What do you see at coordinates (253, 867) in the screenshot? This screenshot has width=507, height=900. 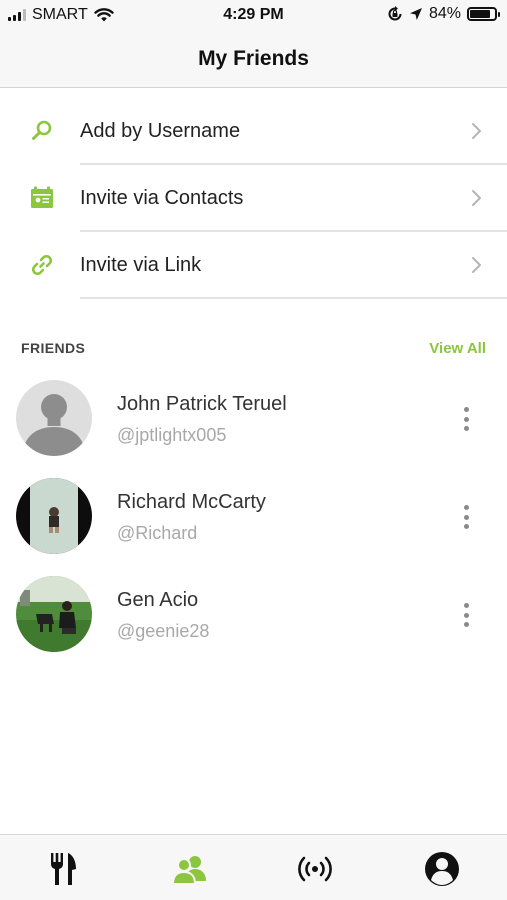 I see `tab-bar` at bounding box center [253, 867].